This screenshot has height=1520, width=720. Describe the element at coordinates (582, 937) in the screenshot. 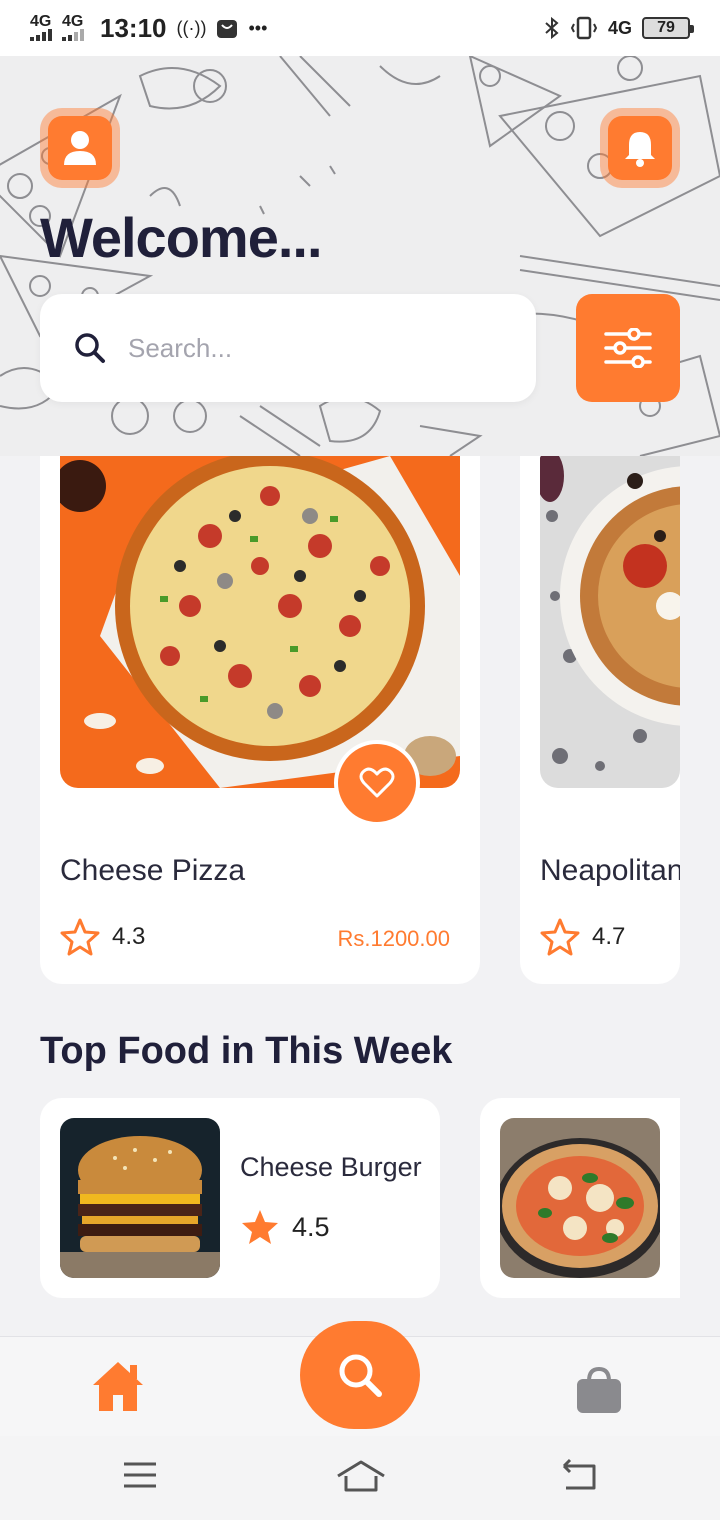

I see `food-rating: 4.7` at that location.